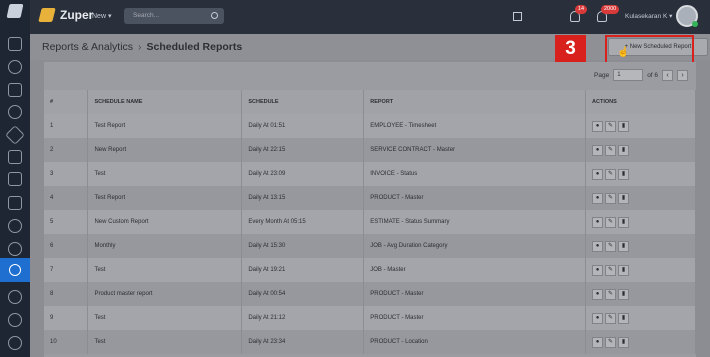  Describe the element at coordinates (15, 135) in the screenshot. I see `tag-icon` at that location.